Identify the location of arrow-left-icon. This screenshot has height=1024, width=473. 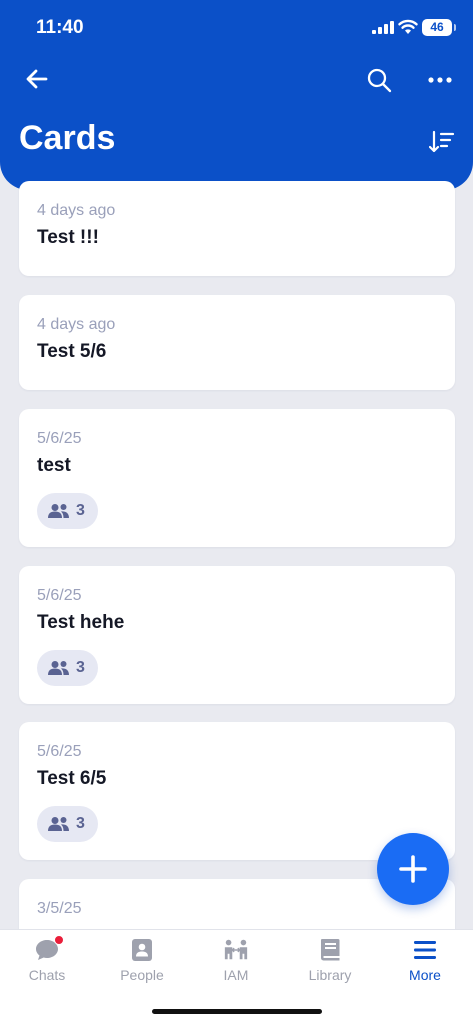
(37, 79).